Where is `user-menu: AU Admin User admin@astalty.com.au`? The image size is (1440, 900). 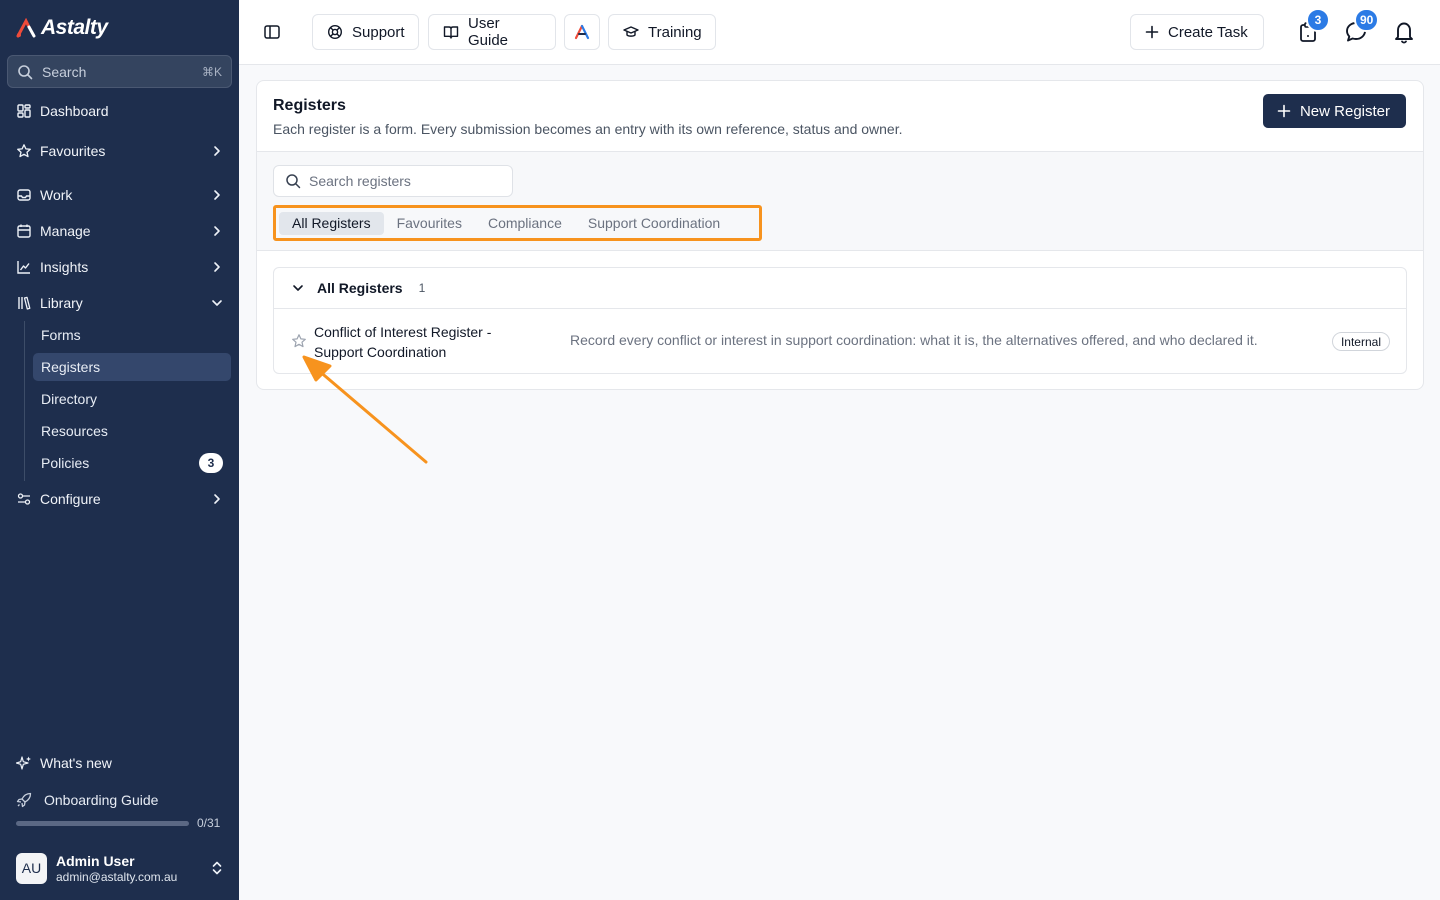 user-menu: AU Admin User admin@astalty.com.au is located at coordinates (120, 868).